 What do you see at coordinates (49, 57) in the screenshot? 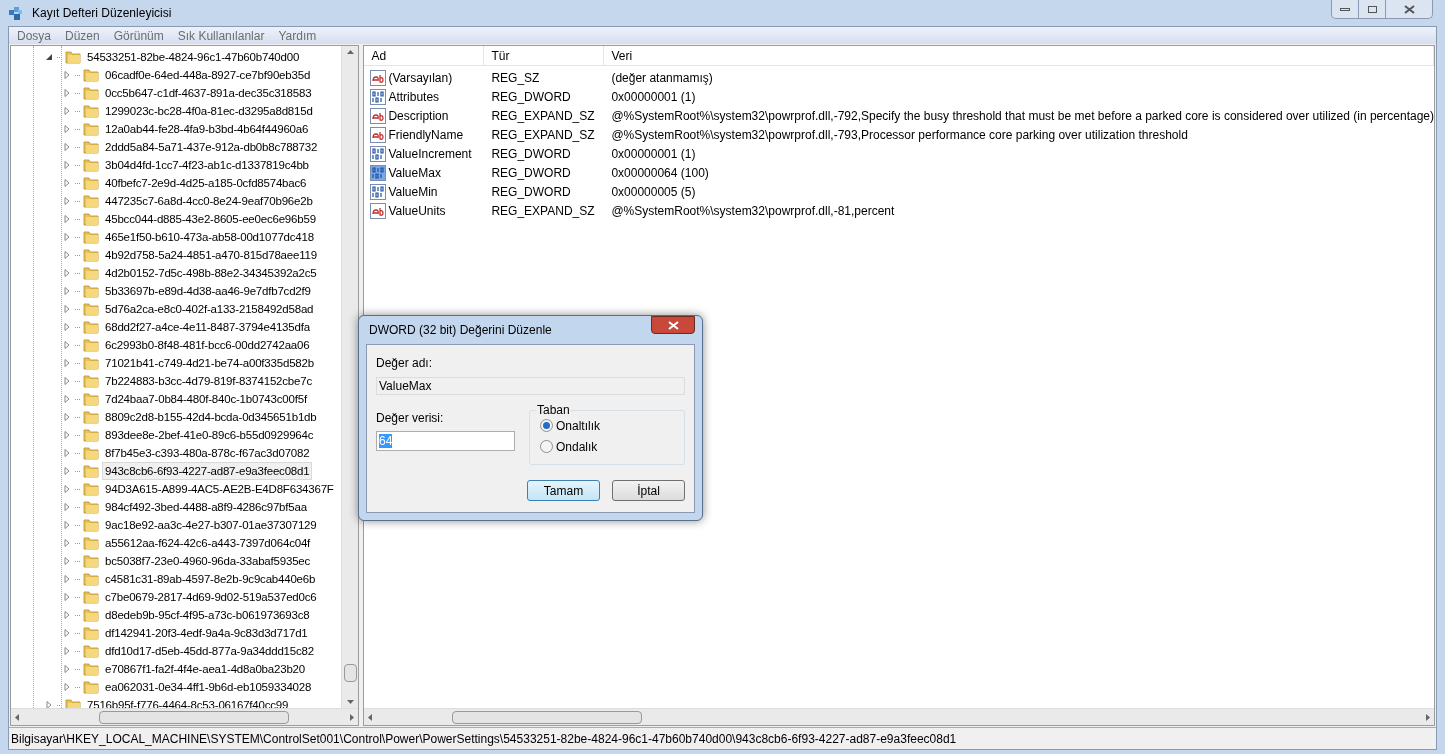
I see `collapse-icon` at bounding box center [49, 57].